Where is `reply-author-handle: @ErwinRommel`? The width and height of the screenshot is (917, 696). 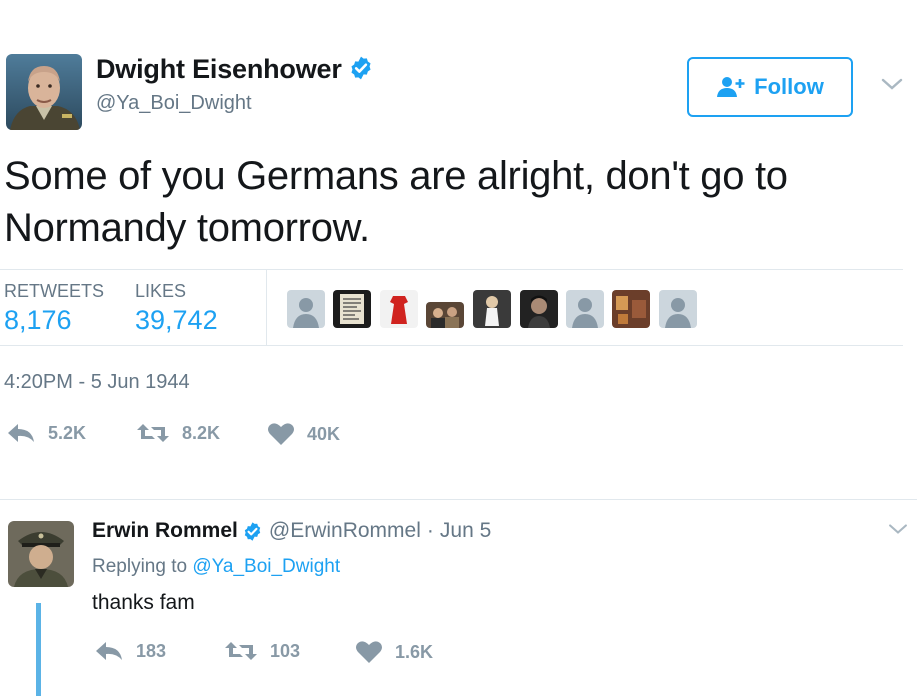 reply-author-handle: @ErwinRommel is located at coordinates (345, 531).